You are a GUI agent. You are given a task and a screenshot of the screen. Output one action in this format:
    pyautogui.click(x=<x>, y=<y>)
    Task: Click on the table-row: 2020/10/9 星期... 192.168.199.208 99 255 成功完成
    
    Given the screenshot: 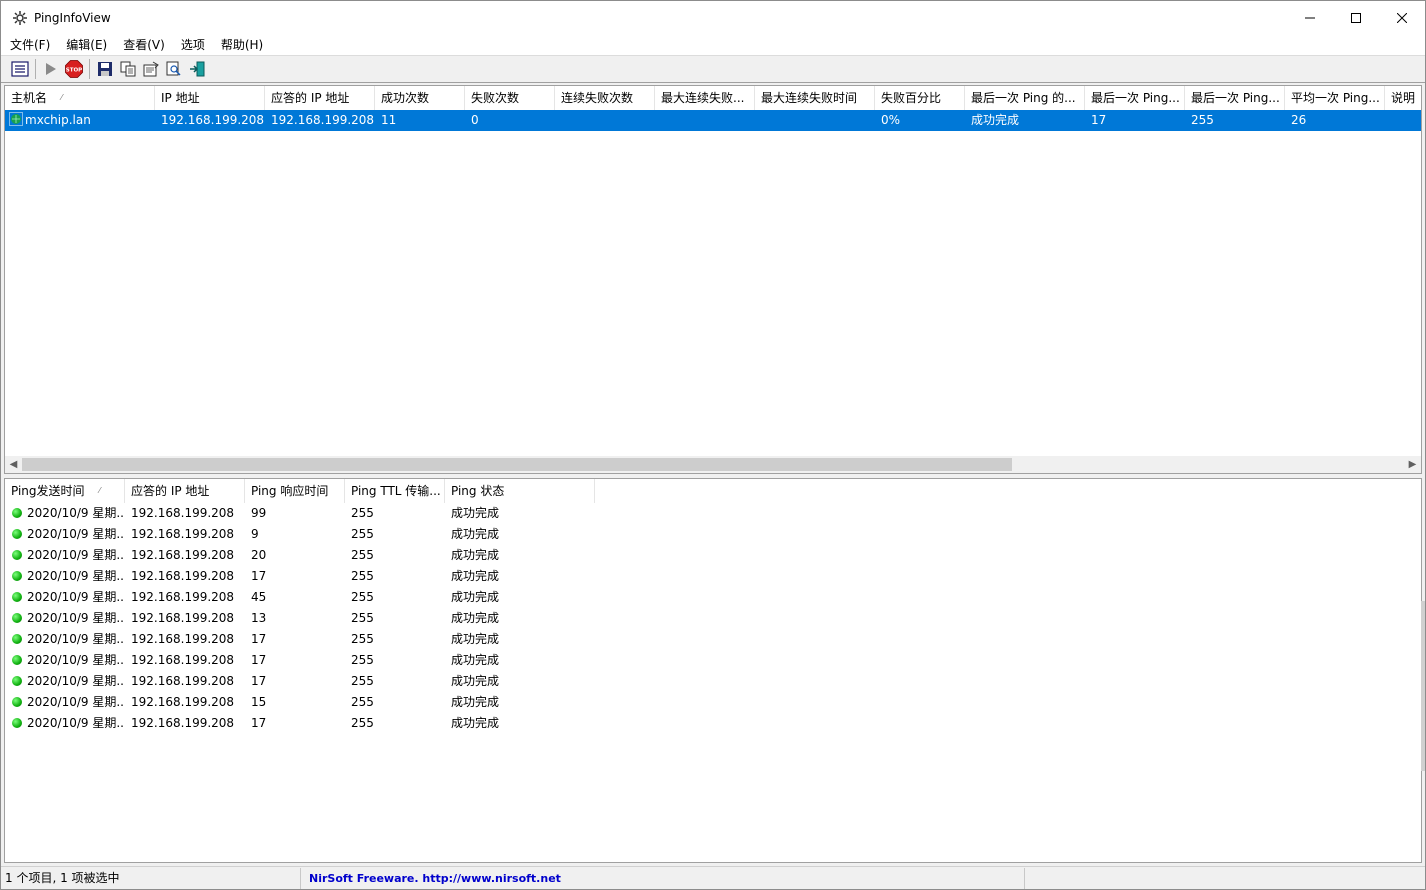 What is the action you would take?
    pyautogui.click(x=300, y=513)
    